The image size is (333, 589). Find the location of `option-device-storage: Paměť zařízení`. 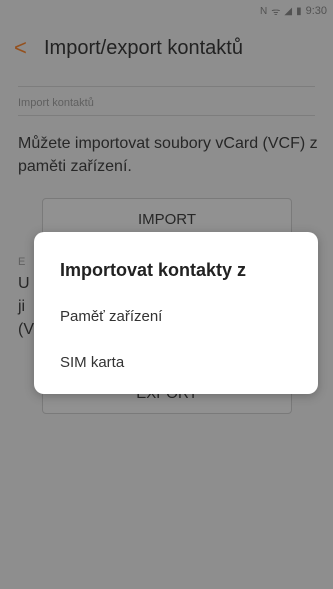

option-device-storage: Paměť zařízení is located at coordinates (111, 316).